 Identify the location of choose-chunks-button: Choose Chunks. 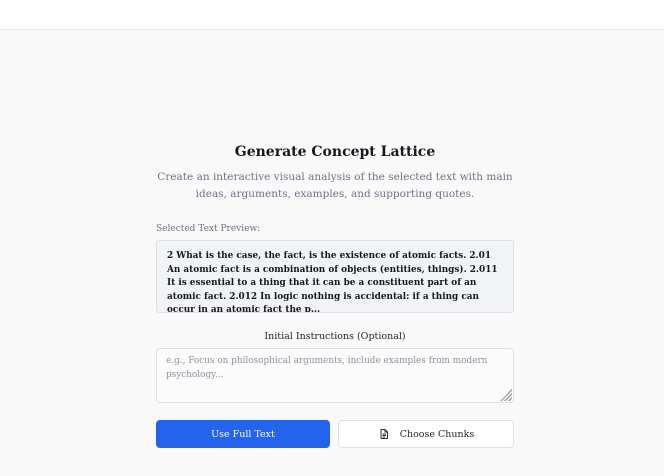
(426, 434).